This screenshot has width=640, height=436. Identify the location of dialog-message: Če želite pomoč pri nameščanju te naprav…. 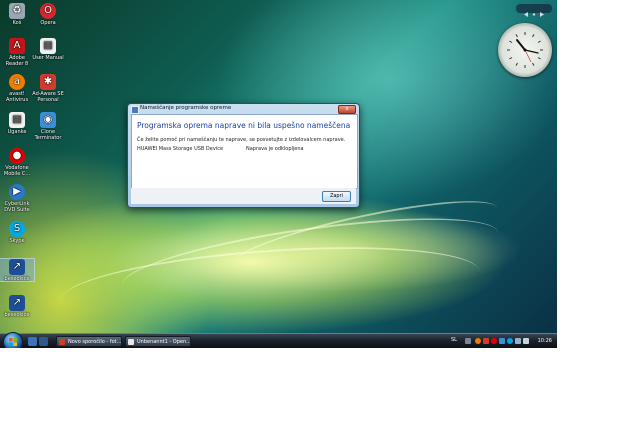
(241, 140).